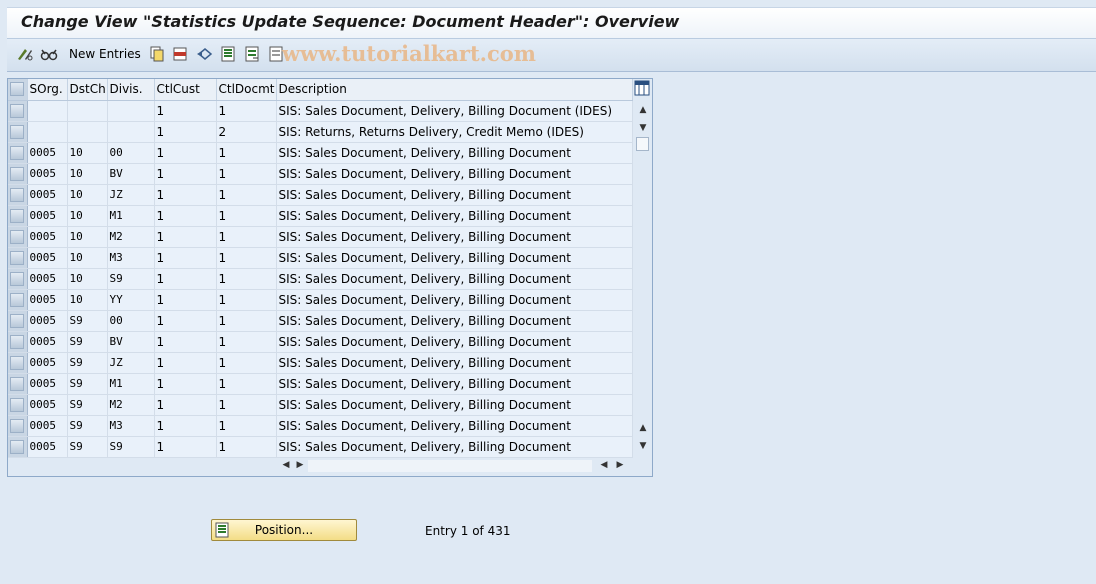 The width and height of the screenshot is (1096, 584). What do you see at coordinates (642, 88) in the screenshot?
I see `table-settings-icon` at bounding box center [642, 88].